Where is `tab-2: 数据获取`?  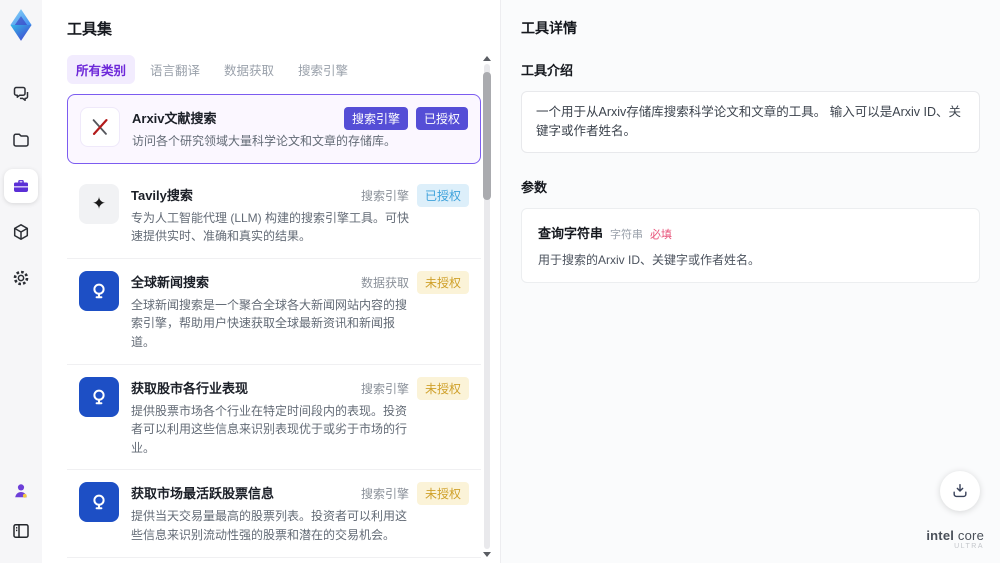 tab-2: 数据获取 is located at coordinates (249, 69).